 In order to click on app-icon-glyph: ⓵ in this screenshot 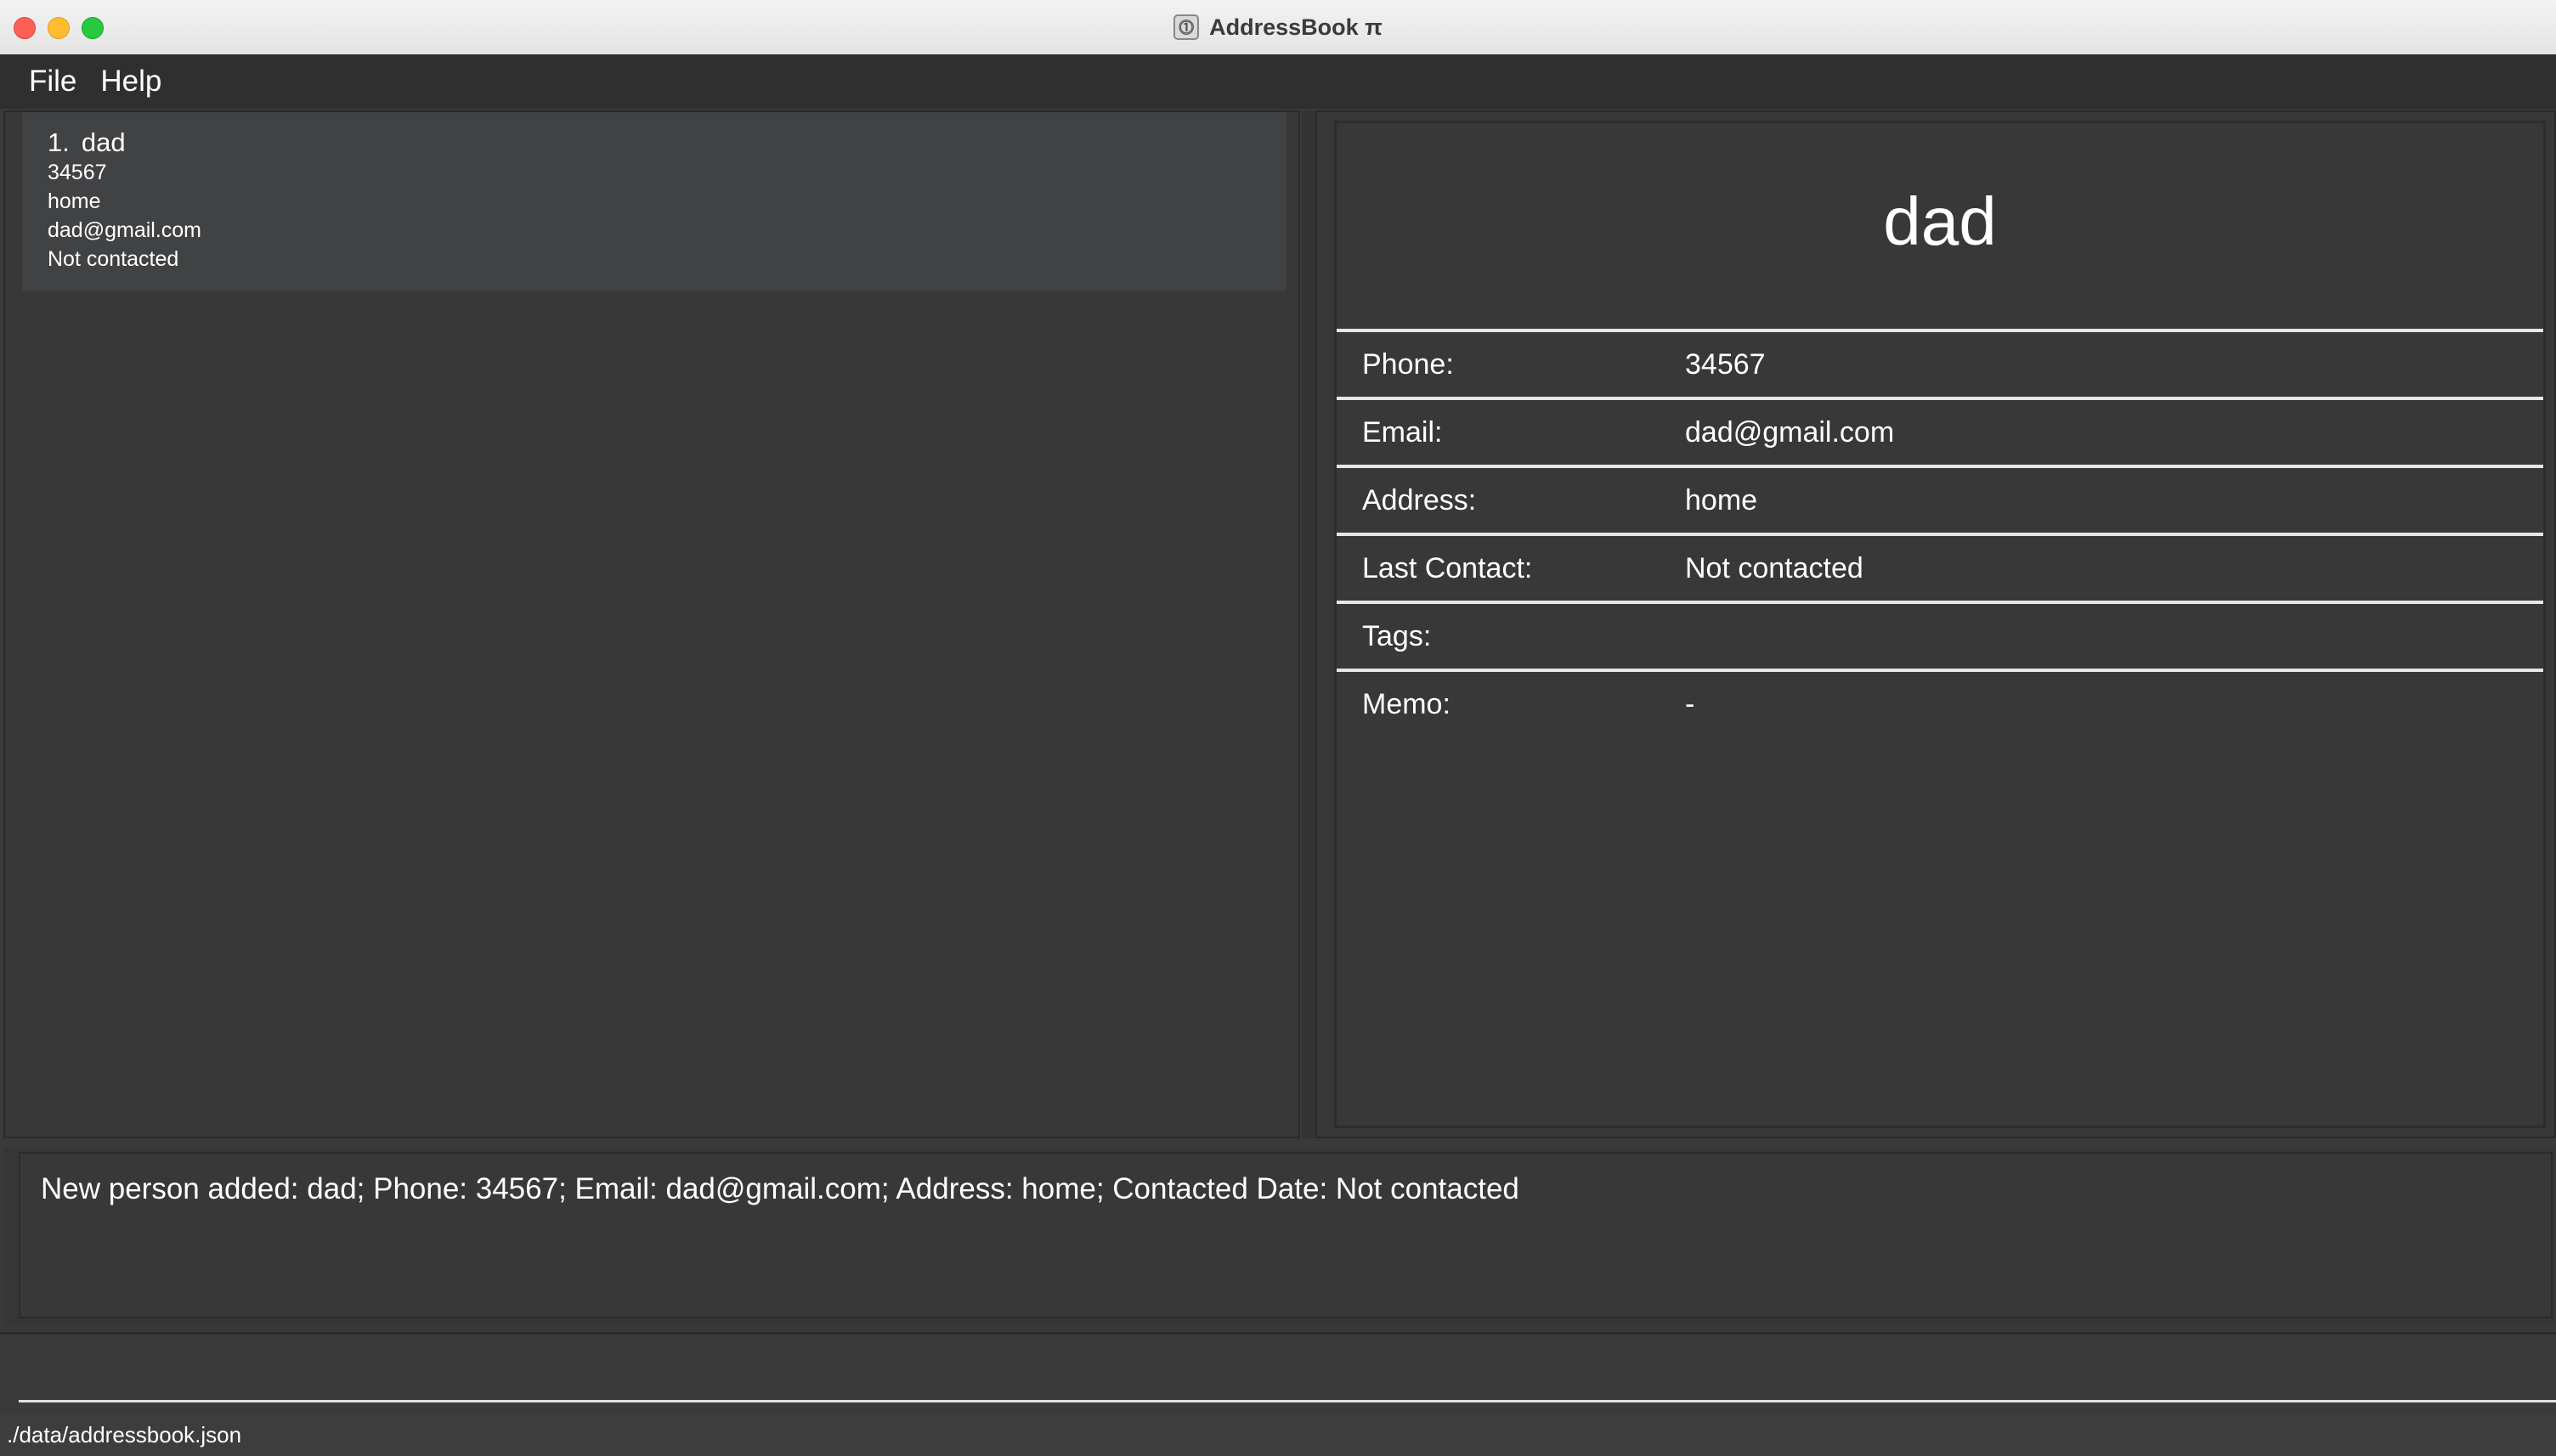, I will do `click(1187, 29)`.